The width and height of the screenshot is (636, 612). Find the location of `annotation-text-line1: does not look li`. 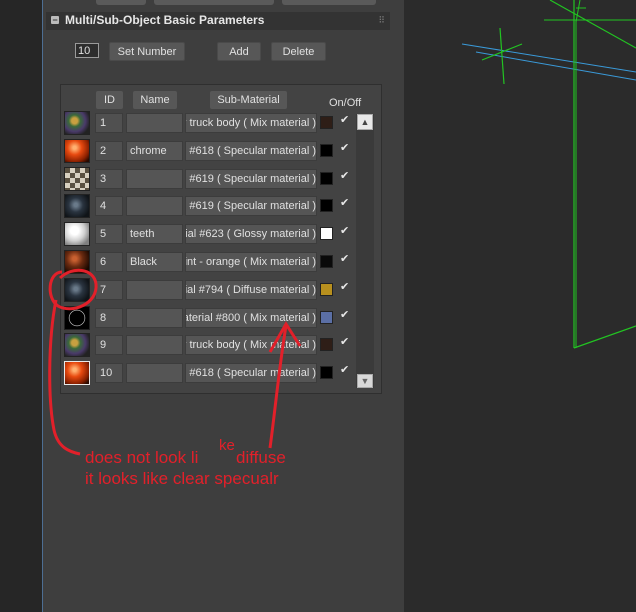

annotation-text-line1: does not look li is located at coordinates (141, 458).